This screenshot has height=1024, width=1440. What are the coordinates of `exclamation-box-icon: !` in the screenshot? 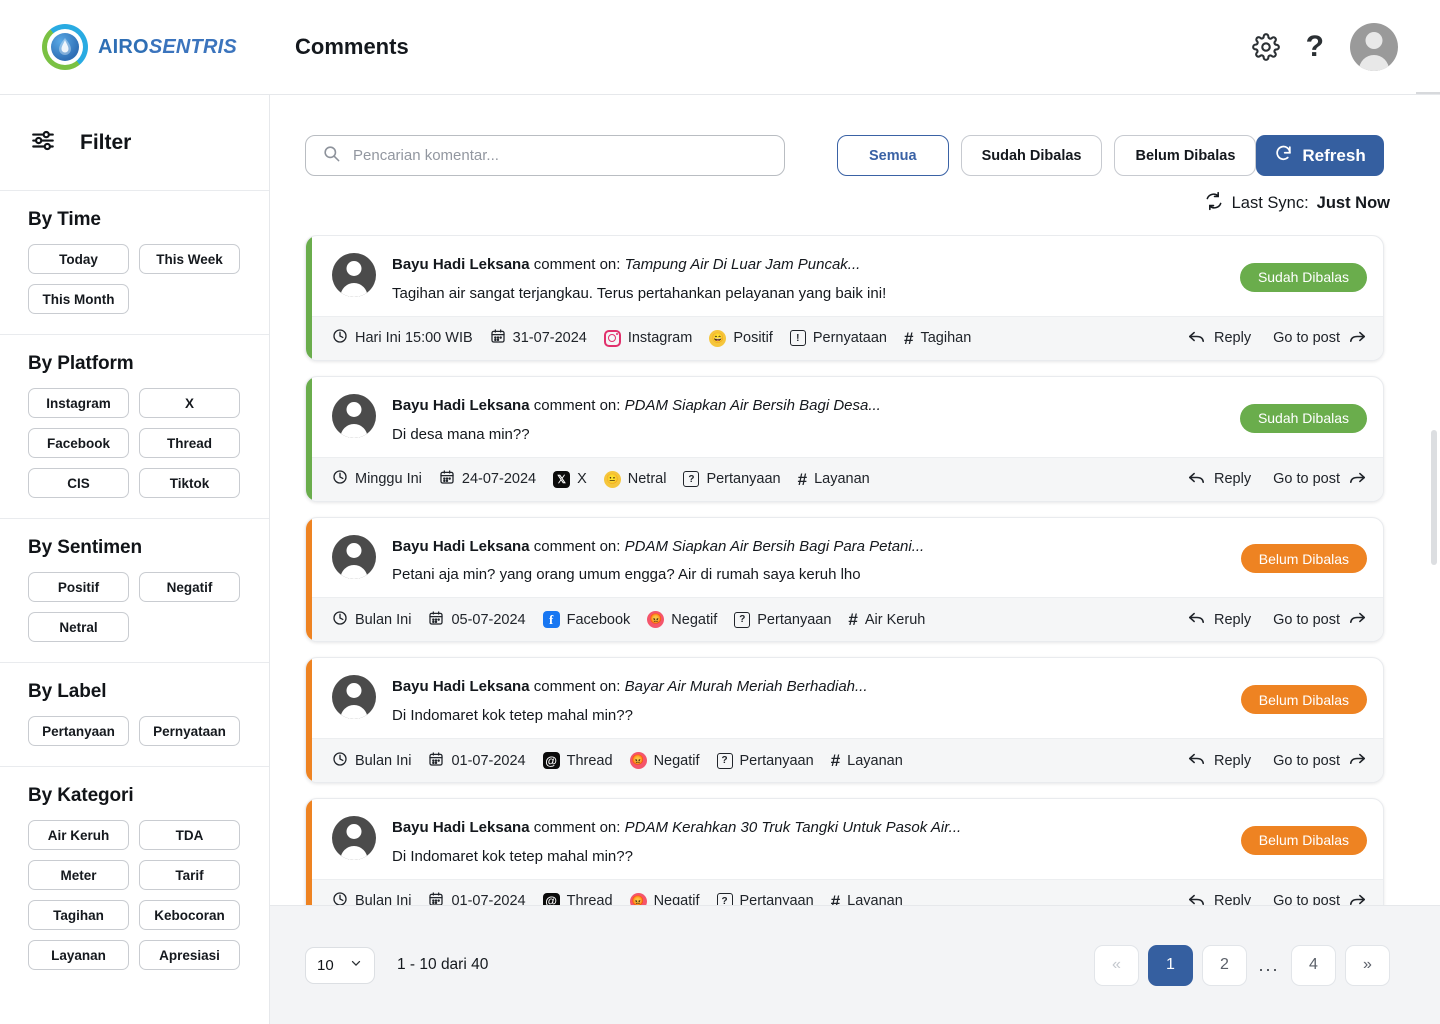 It's located at (797, 338).